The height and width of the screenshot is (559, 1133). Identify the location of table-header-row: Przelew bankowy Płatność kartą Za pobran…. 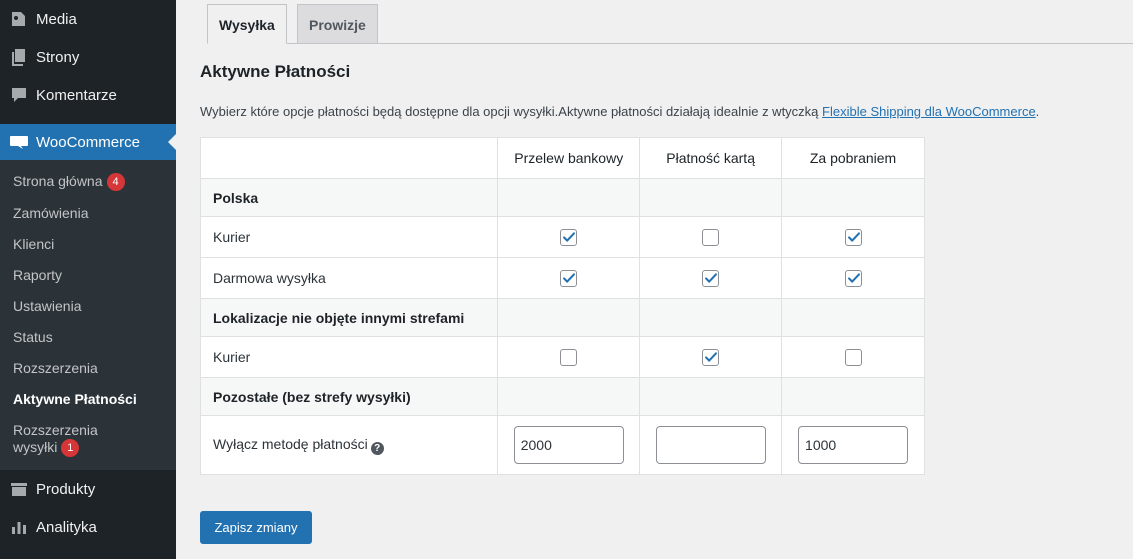
(562, 158).